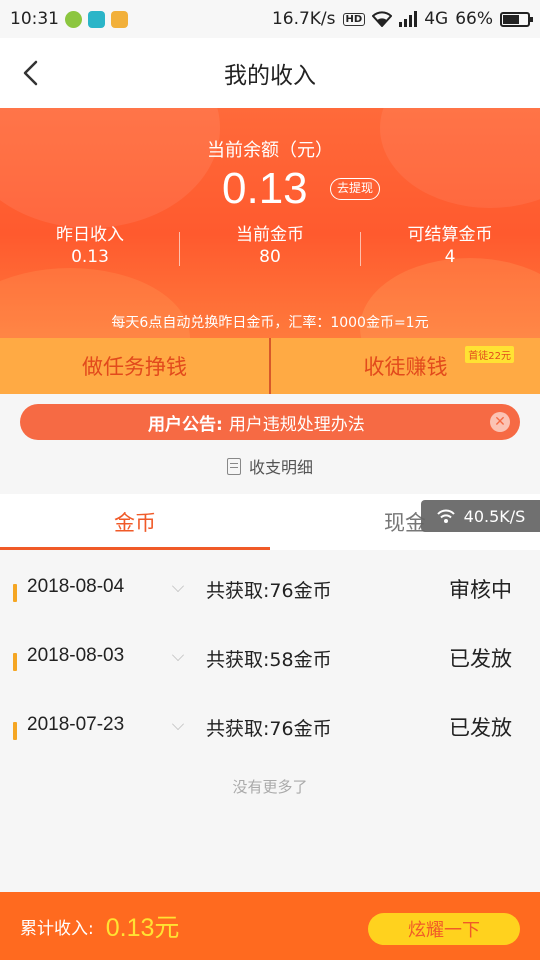  I want to click on battery-percent: 66%, so click(474, 19).